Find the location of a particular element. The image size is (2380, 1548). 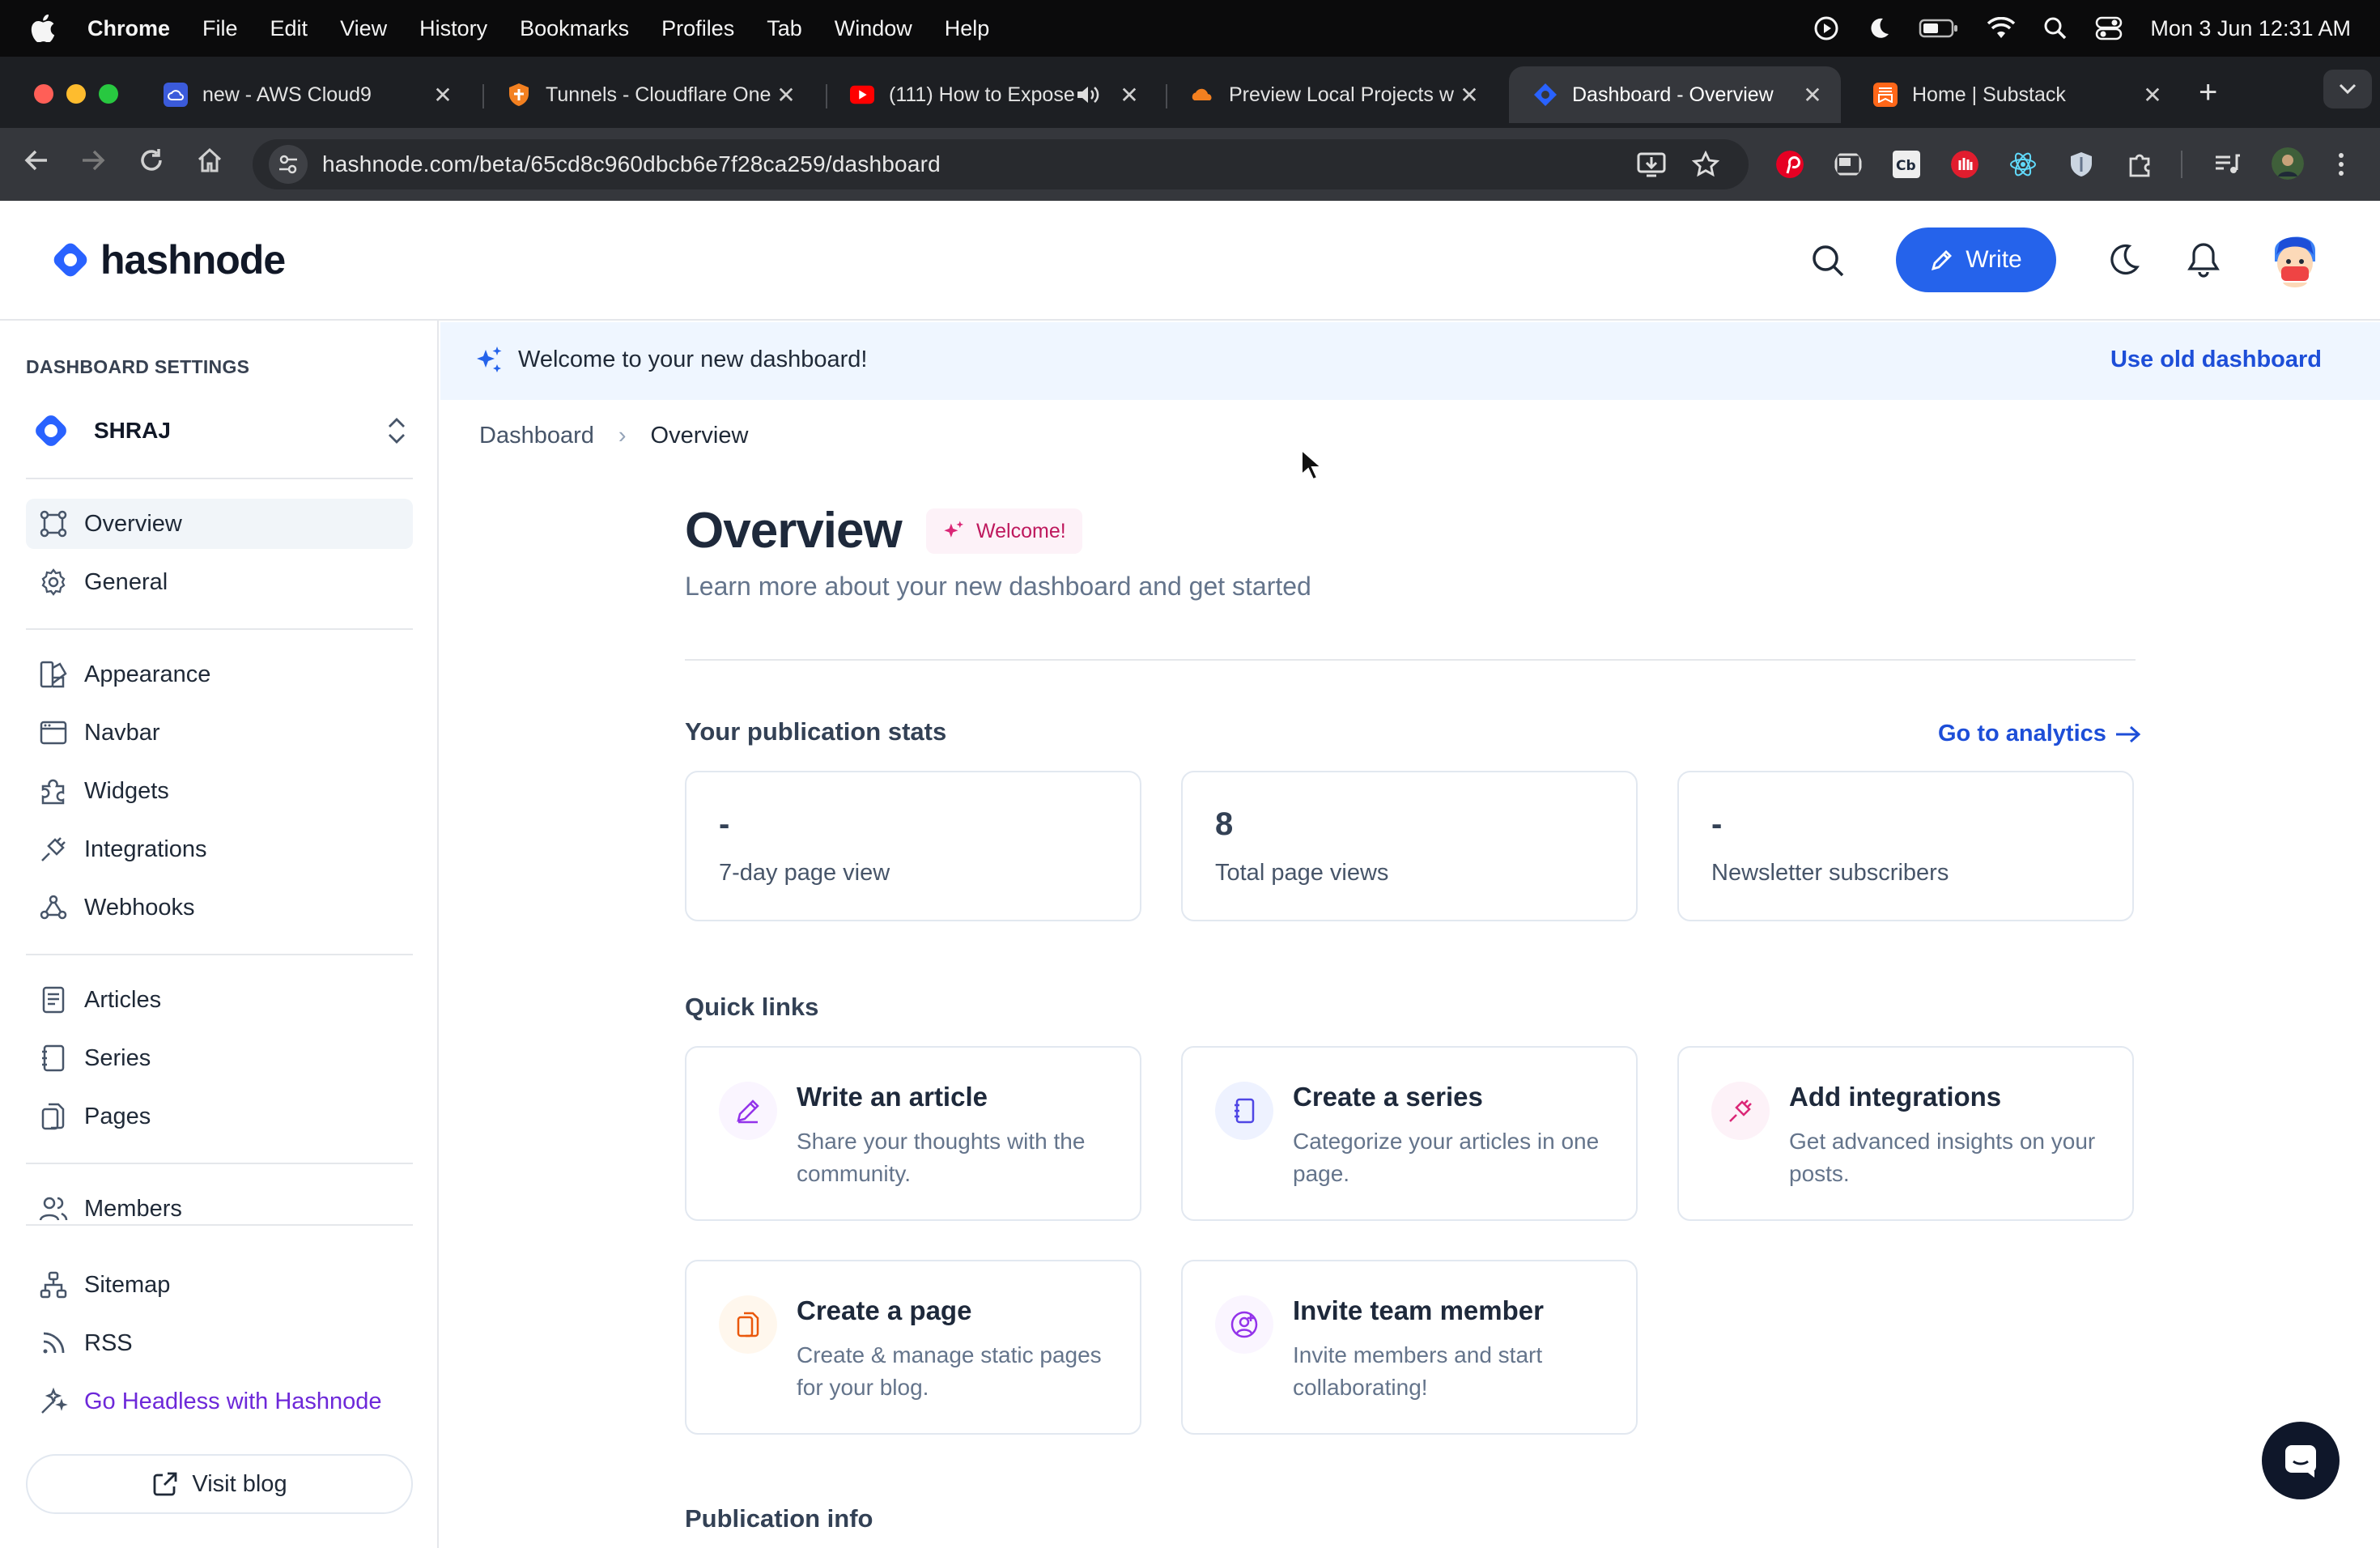

cloudflare-shield-icon is located at coordinates (519, 95).